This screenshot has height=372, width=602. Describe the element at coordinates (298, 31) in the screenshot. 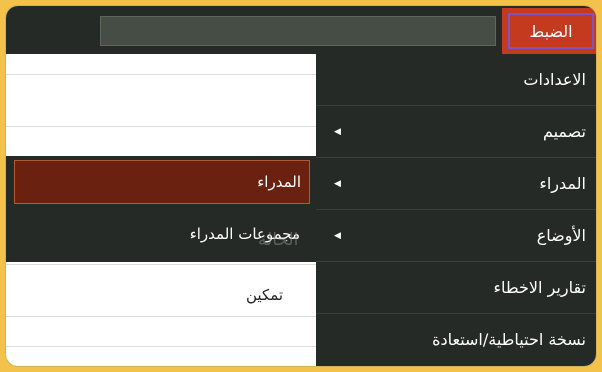

I see `top-search-field` at that location.